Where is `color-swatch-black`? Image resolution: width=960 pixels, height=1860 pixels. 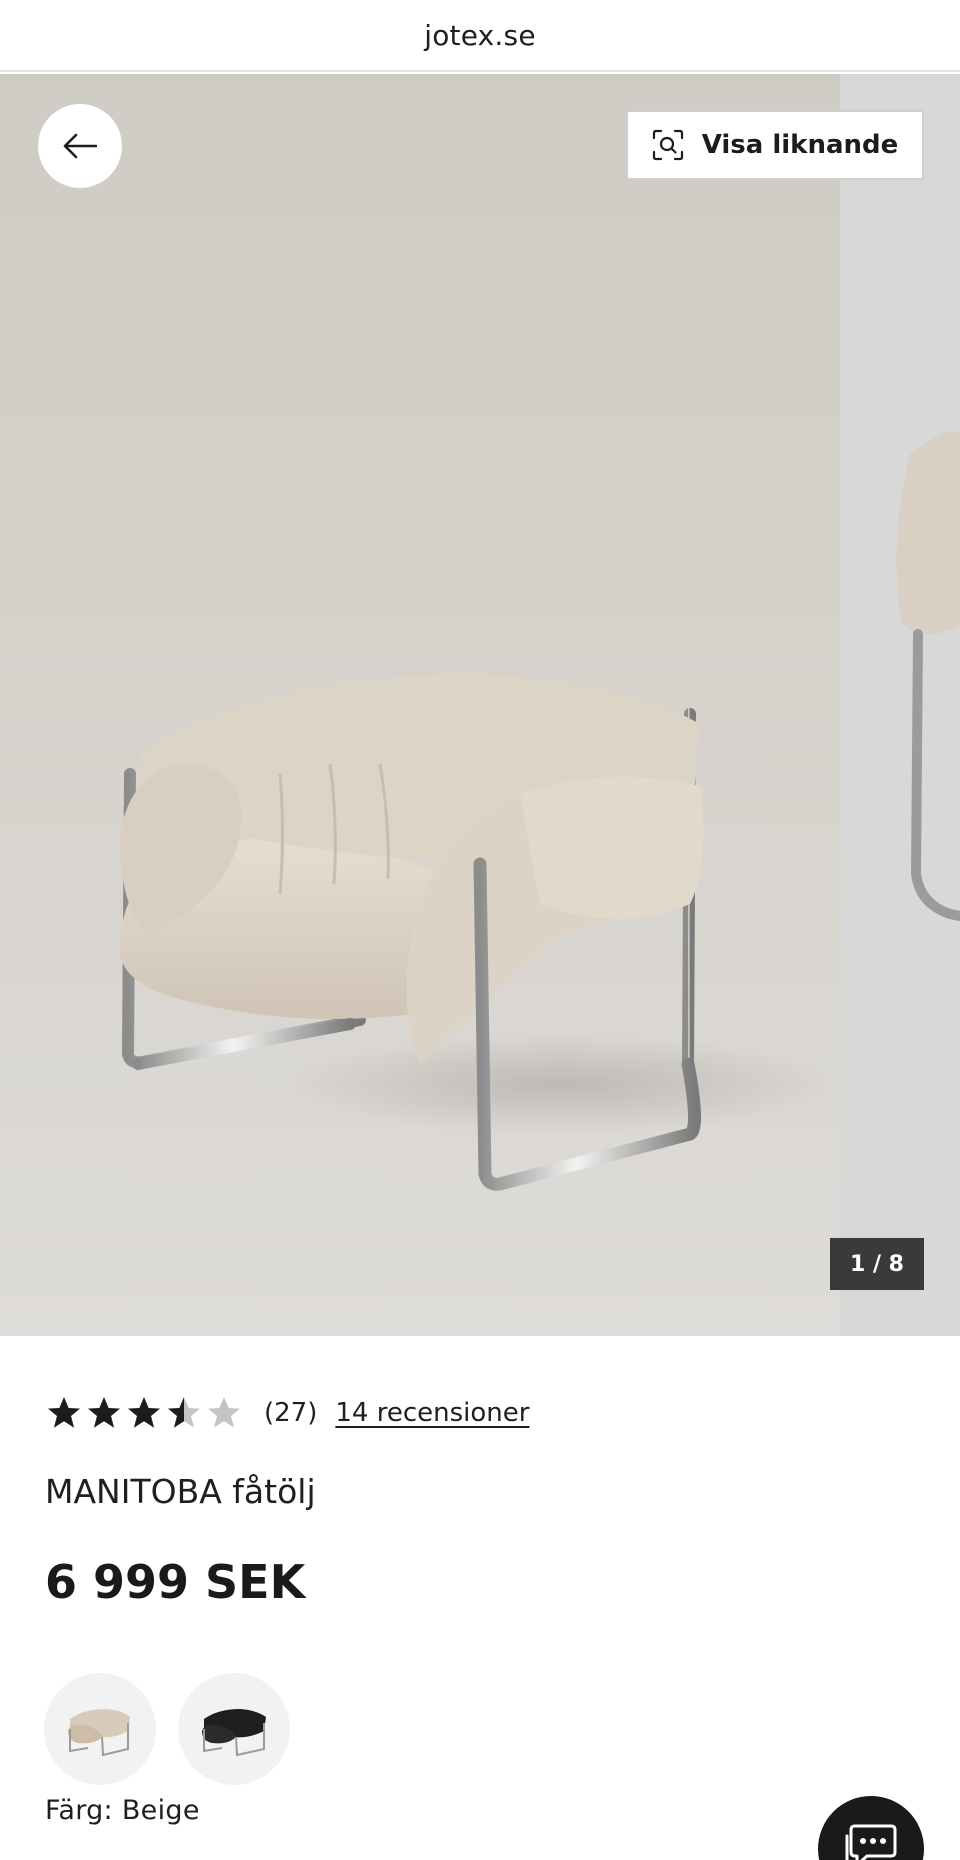
color-swatch-black is located at coordinates (234, 1729).